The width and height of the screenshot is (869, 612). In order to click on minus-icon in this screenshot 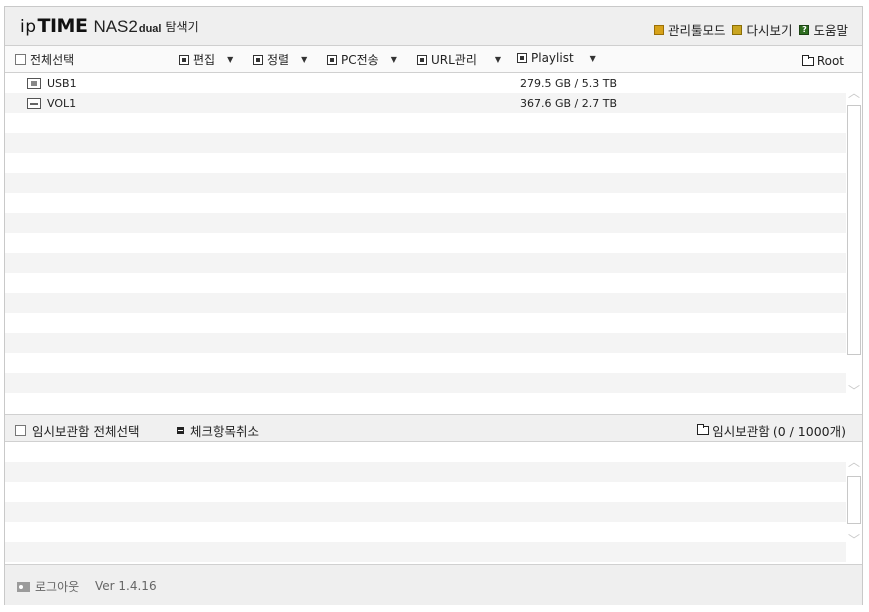, I will do `click(180, 430)`.